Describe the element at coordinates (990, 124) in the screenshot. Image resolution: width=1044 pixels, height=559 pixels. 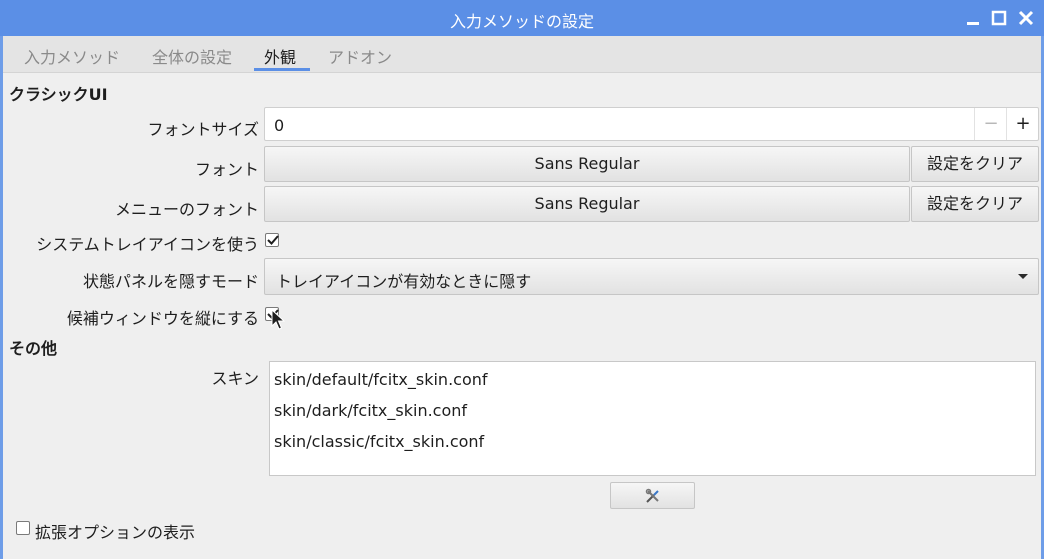
I see `decrement-button: −` at that location.